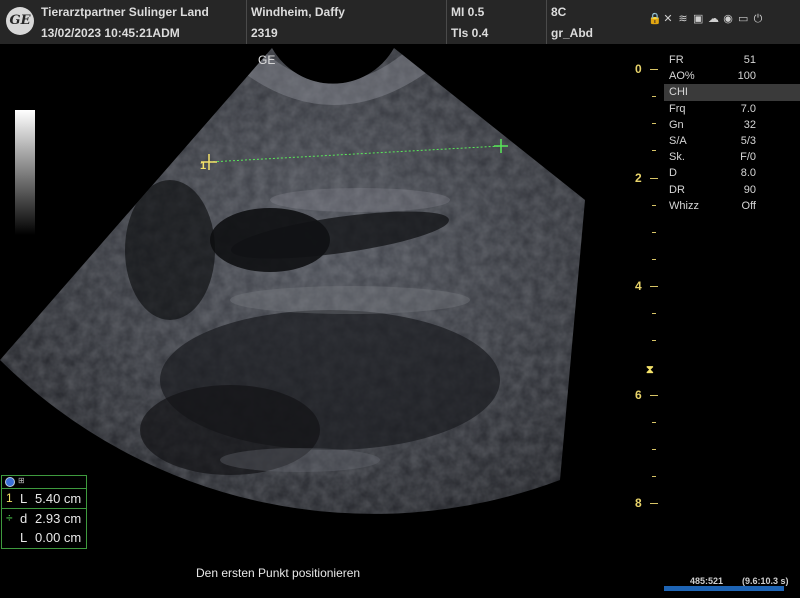  I want to click on battery-icon: ▭, so click(743, 19).